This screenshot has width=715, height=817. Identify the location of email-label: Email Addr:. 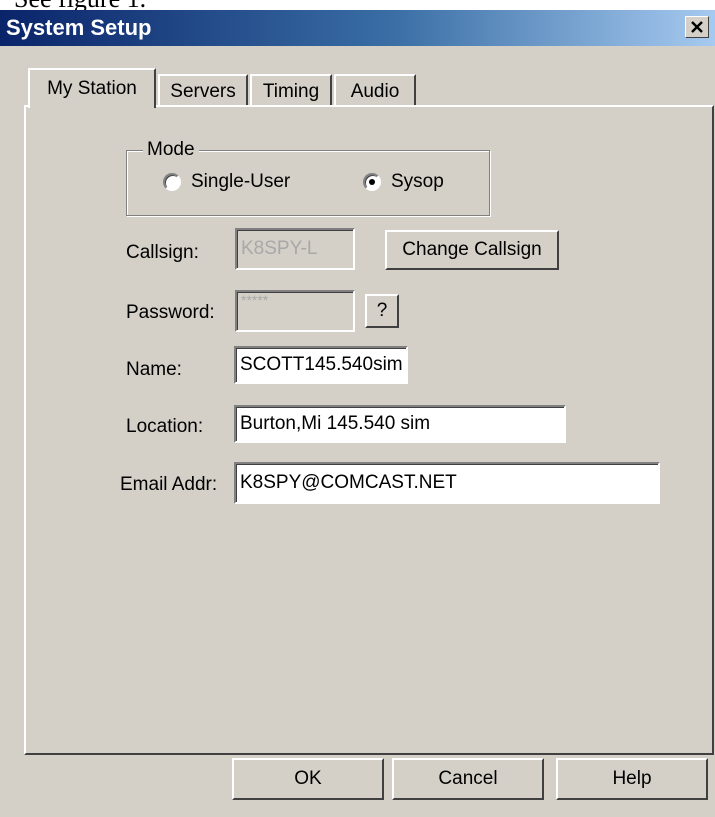
(169, 484).